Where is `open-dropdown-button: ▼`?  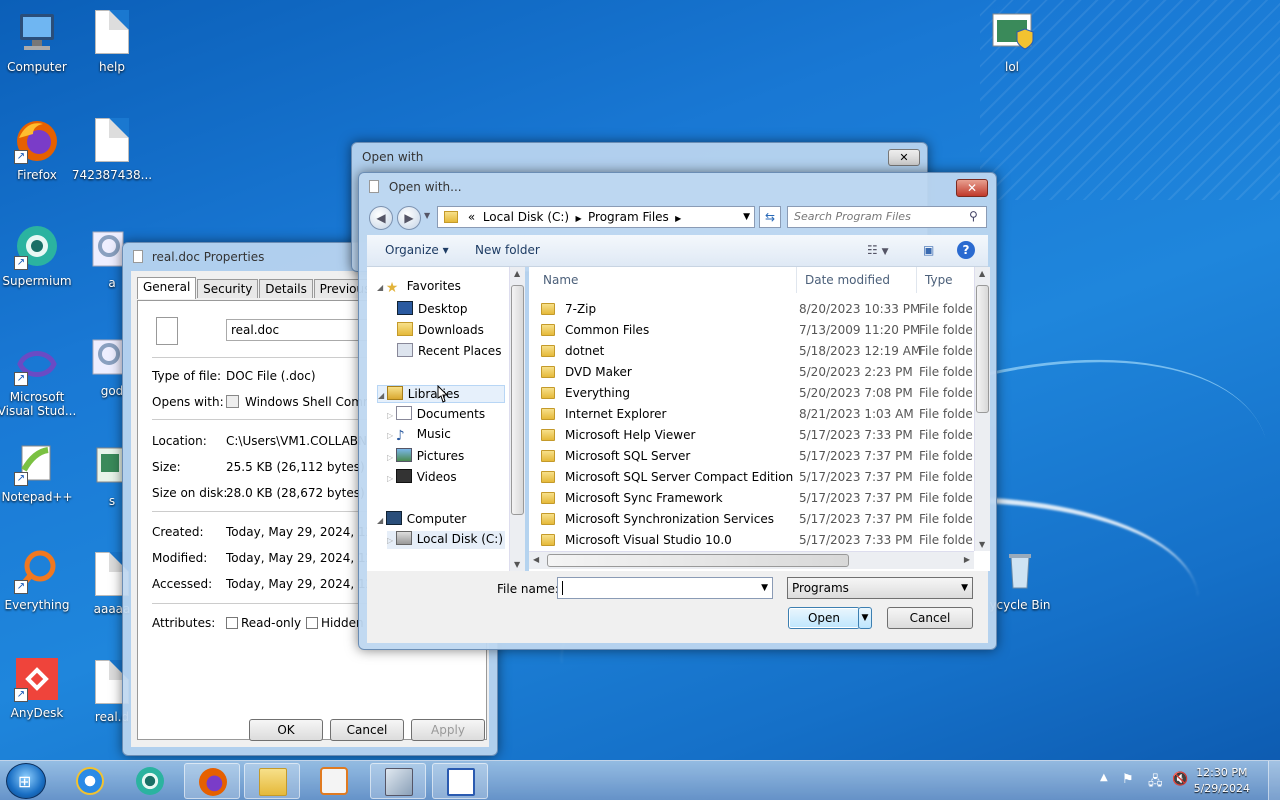
open-dropdown-button: ▼ is located at coordinates (865, 618).